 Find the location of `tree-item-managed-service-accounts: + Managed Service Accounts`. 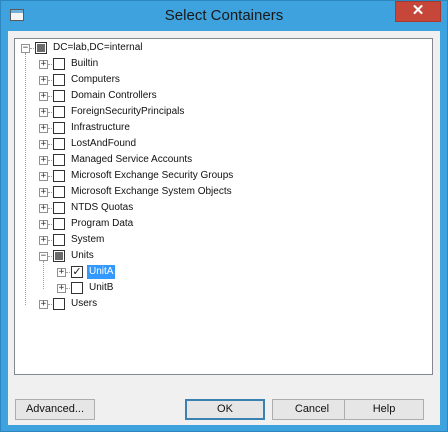

tree-item-managed-service-accounts: + Managed Service Accounts is located at coordinates (223, 160).